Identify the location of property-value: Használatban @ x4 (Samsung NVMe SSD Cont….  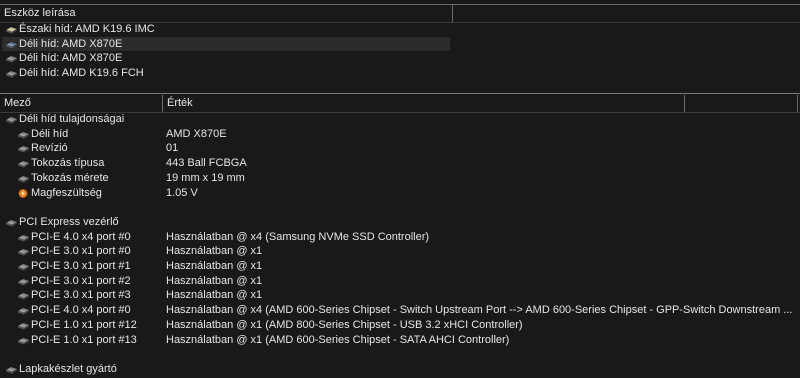
(298, 236).